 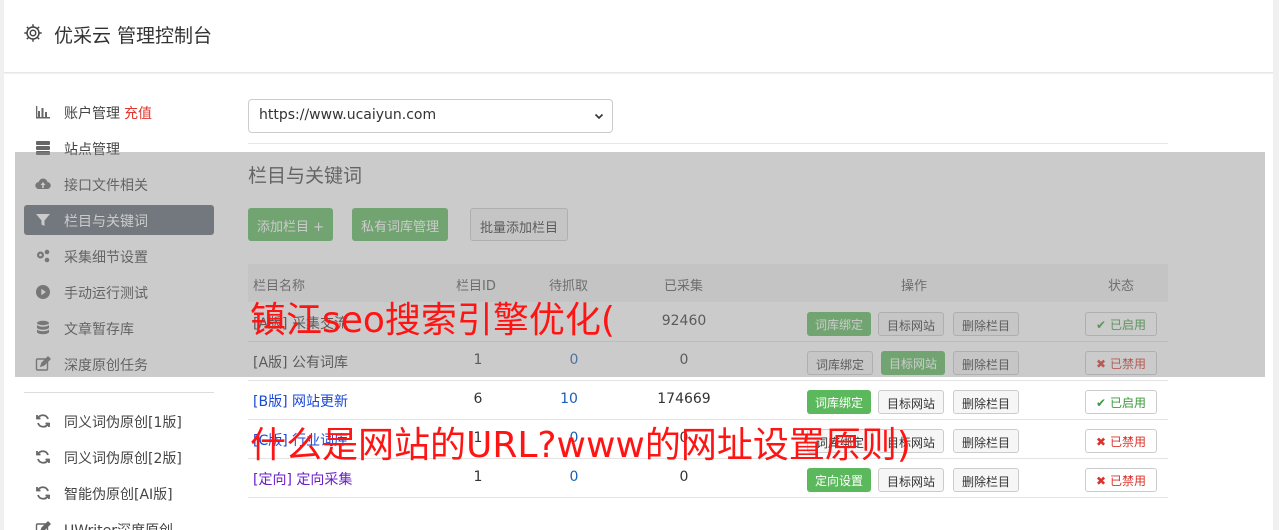 What do you see at coordinates (133, 36) in the screenshot?
I see `page-title: 优采云 管理控制台` at bounding box center [133, 36].